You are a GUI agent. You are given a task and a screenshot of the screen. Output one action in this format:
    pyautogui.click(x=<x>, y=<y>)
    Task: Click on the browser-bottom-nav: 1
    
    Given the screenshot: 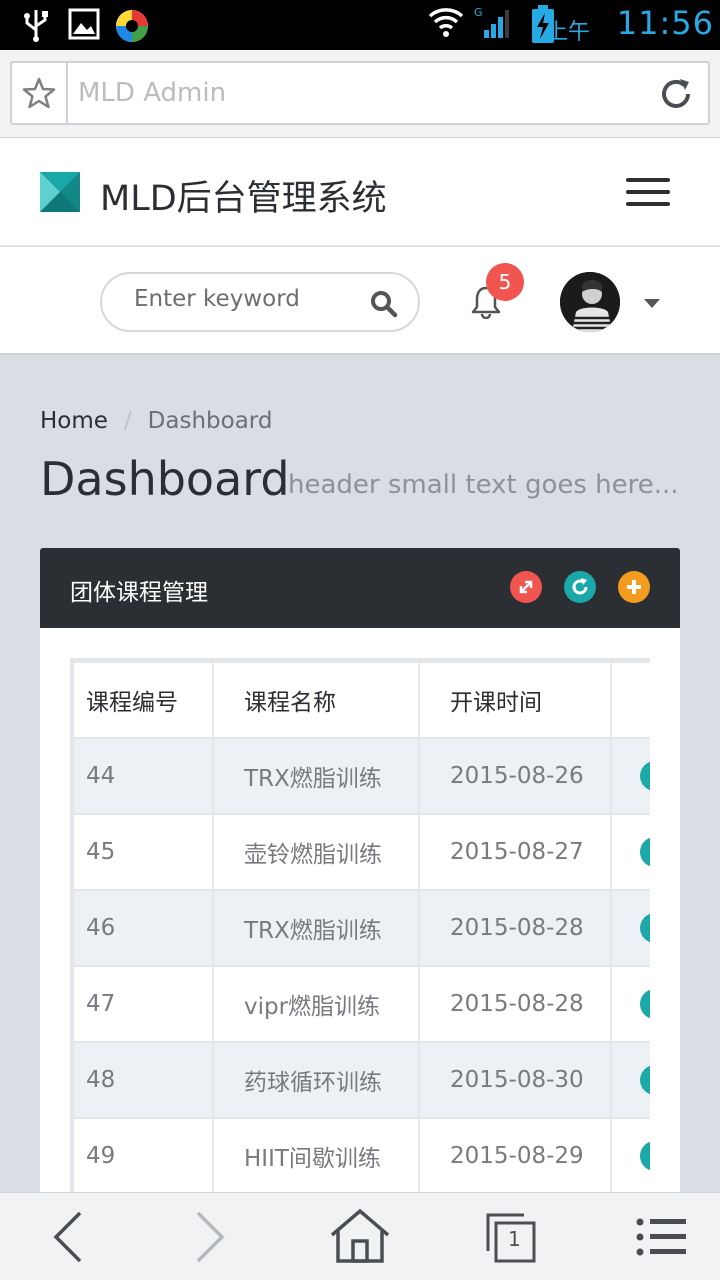 What is the action you would take?
    pyautogui.click(x=360, y=1236)
    